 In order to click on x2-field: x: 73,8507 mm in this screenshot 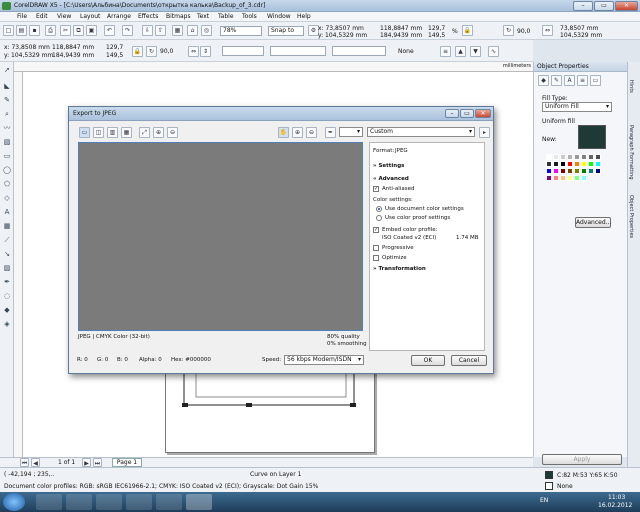, I will do `click(341, 28)`.